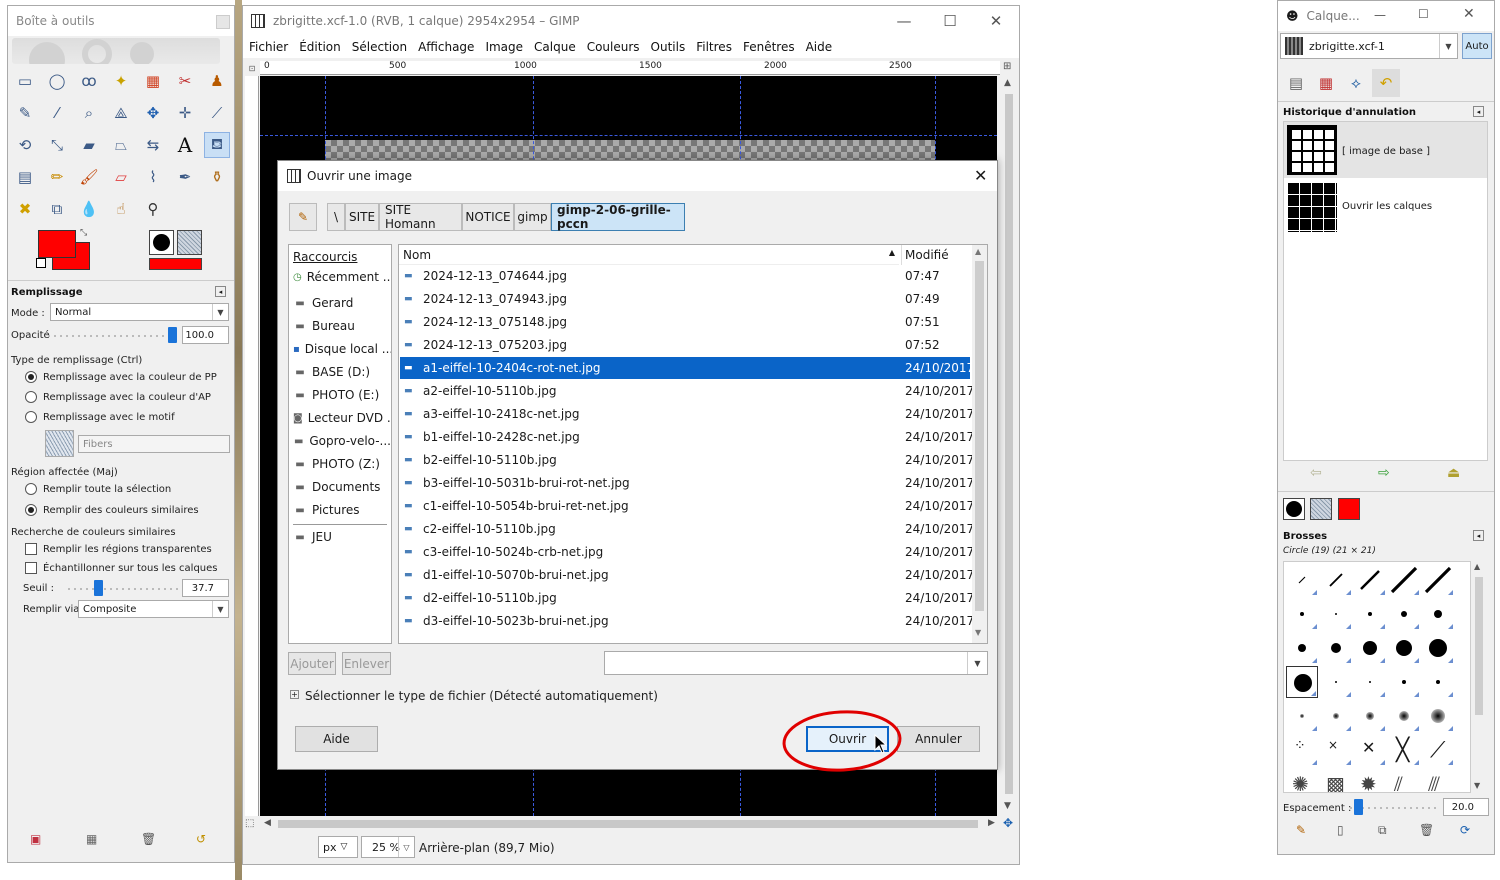 Image resolution: width=1500 pixels, height=880 pixels. What do you see at coordinates (153, 609) in the screenshot?
I see `fill-via-select: Composite ▼` at bounding box center [153, 609].